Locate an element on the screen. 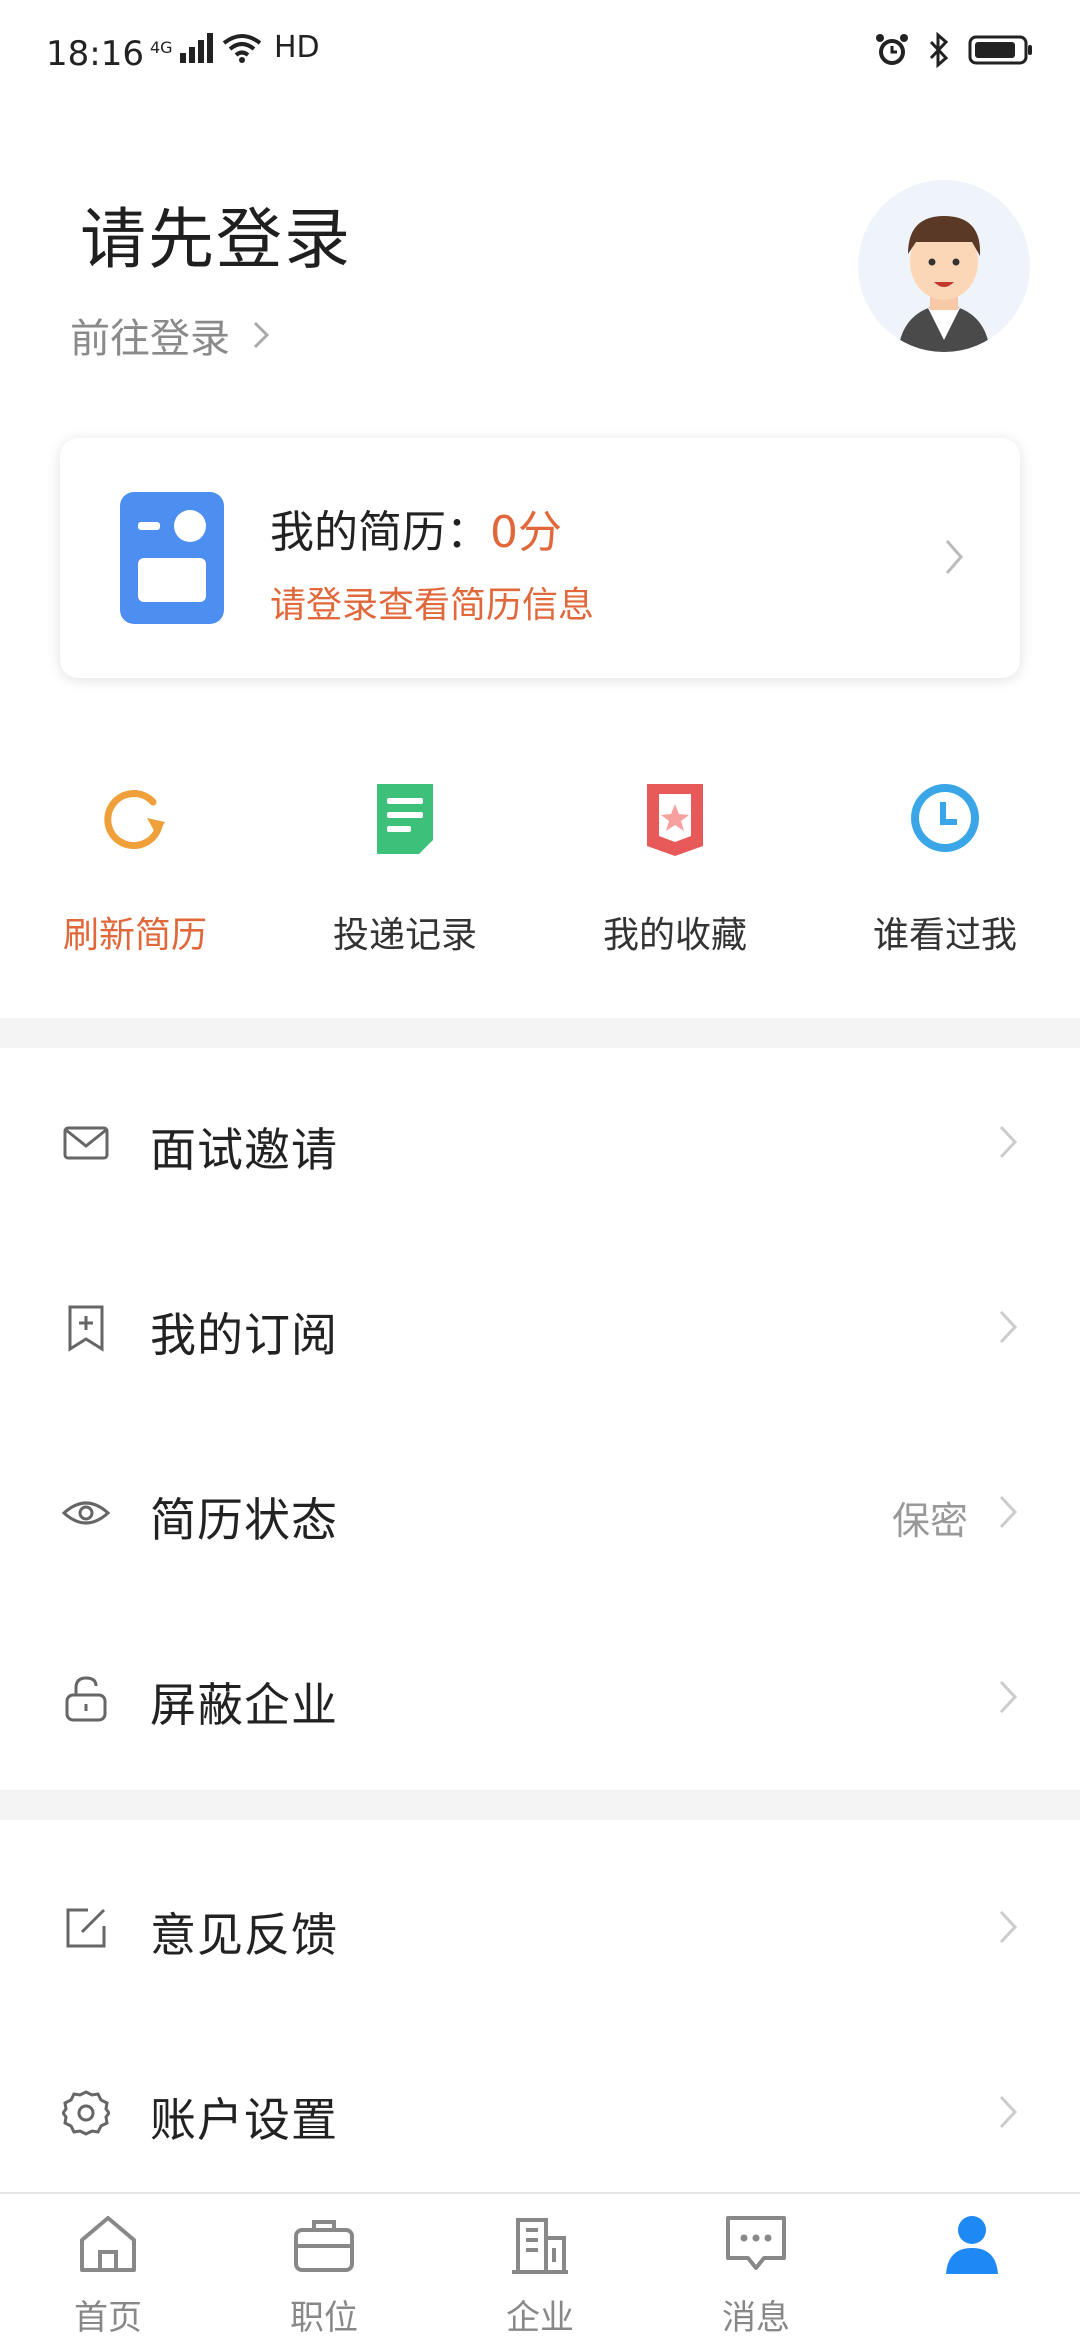  nav-item-label: 消息 is located at coordinates (756, 2318).